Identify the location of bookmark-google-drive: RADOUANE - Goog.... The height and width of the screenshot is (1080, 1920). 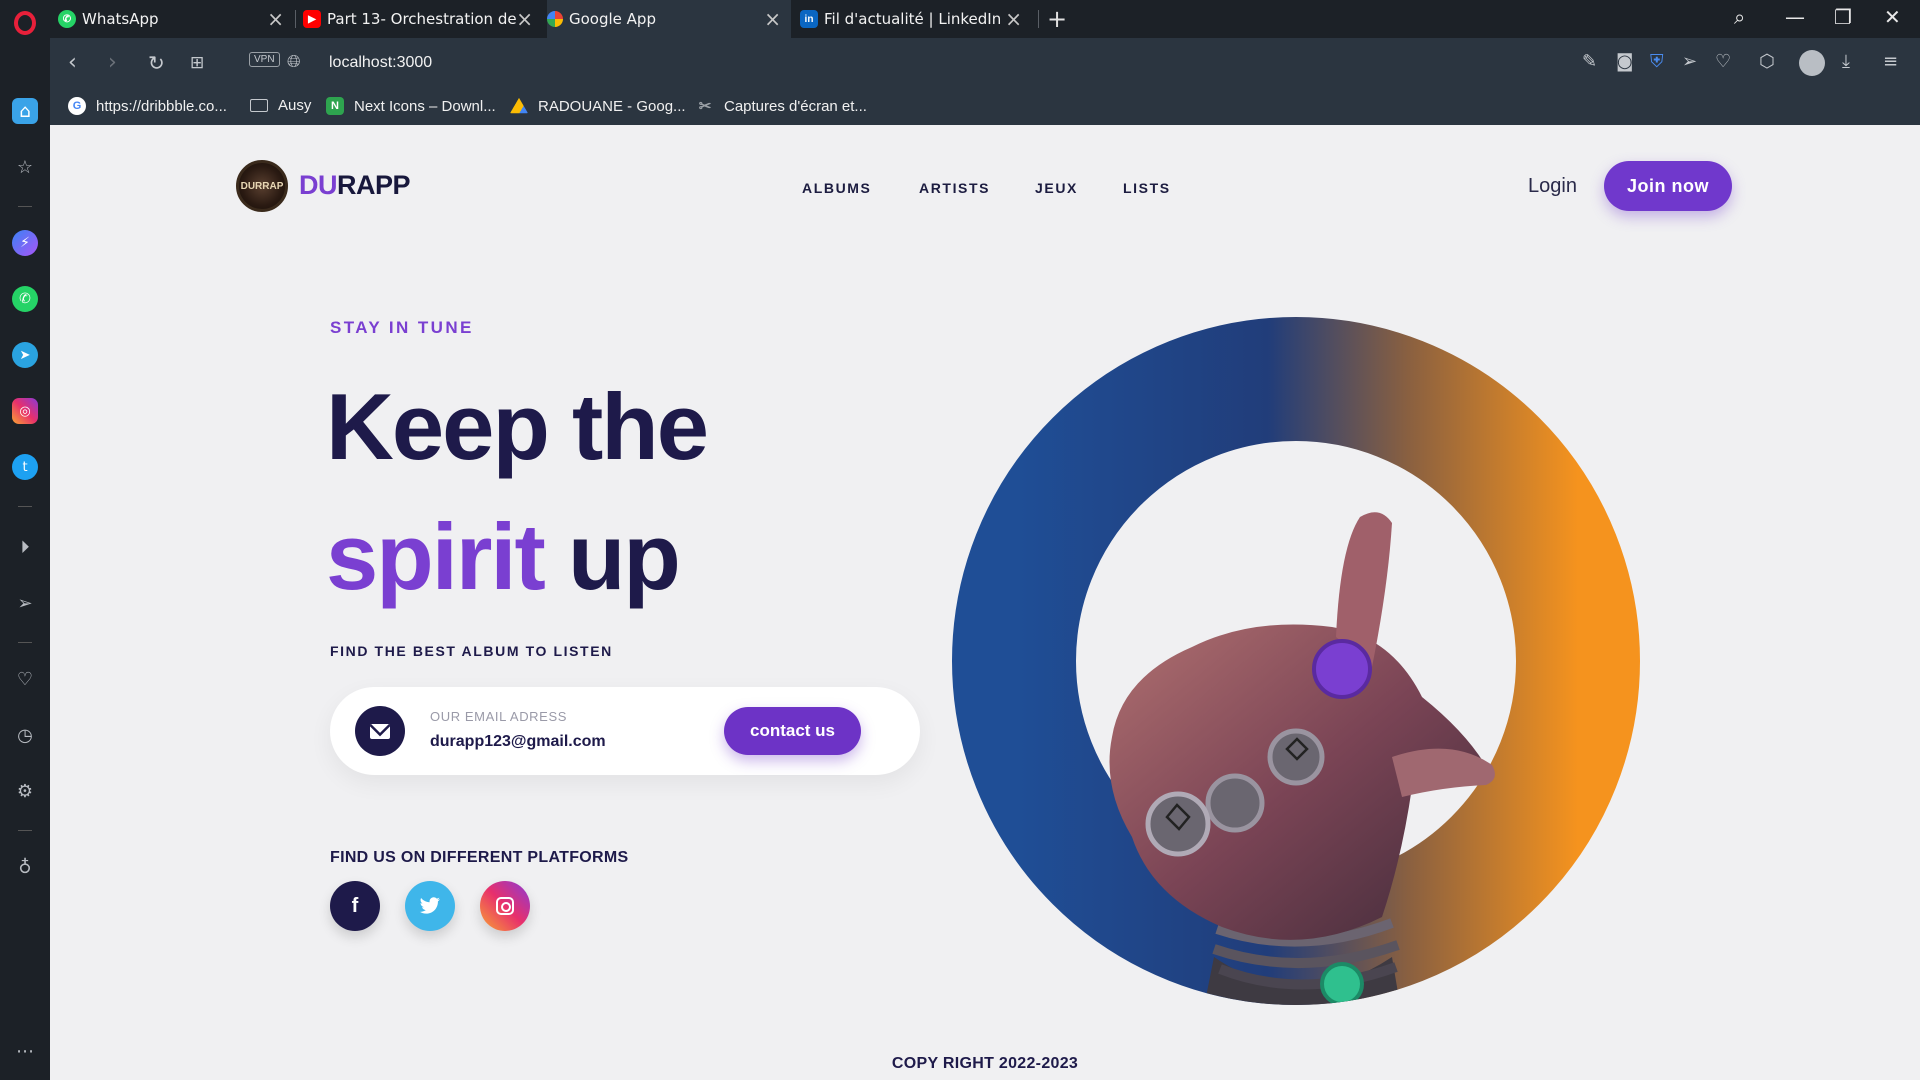
(598, 106).